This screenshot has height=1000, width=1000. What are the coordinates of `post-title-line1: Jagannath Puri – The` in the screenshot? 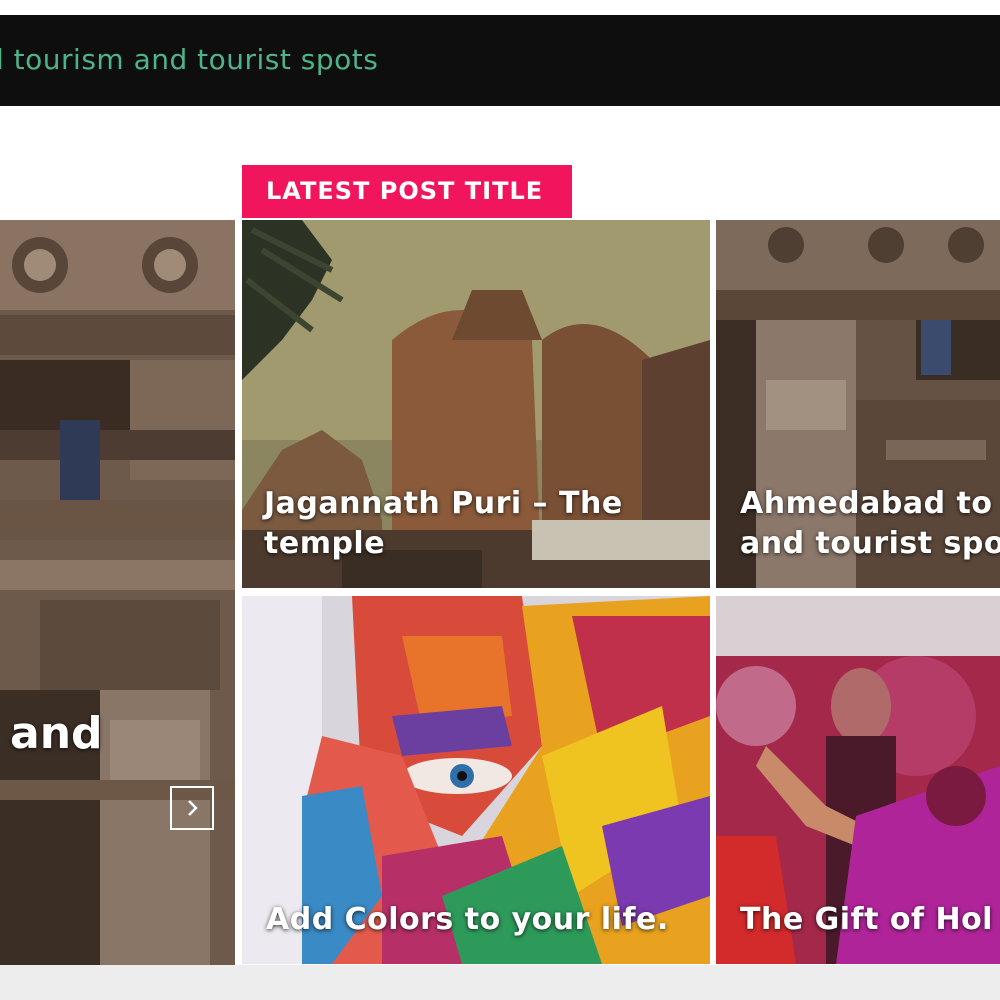 It's located at (443, 504).